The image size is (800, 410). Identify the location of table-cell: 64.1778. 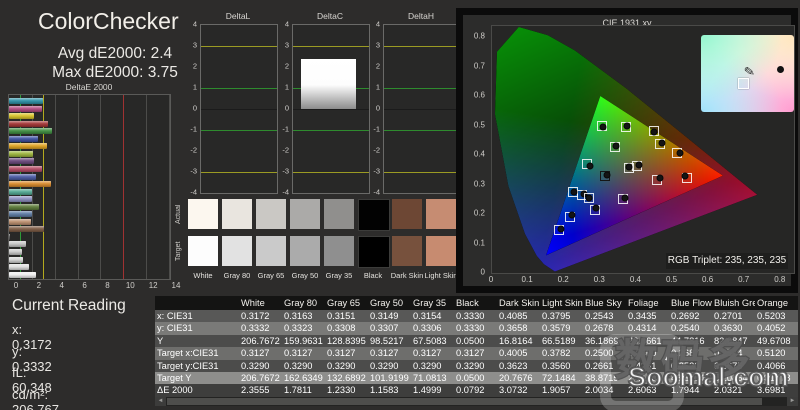
(774, 377).